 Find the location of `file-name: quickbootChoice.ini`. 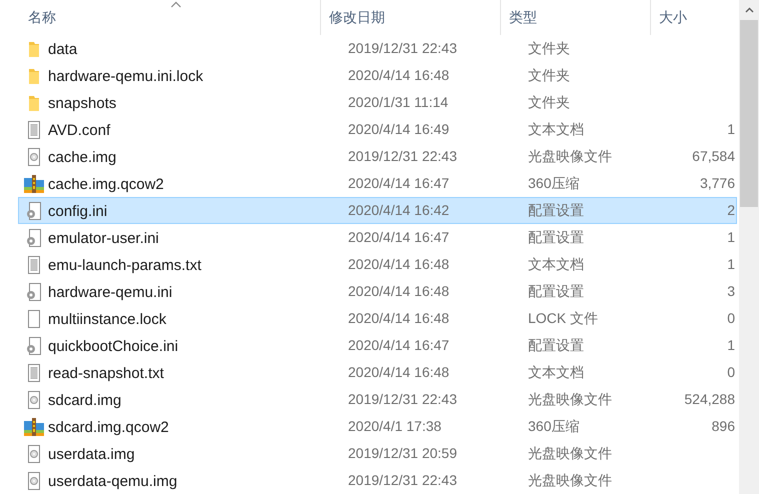

file-name: quickbootChoice.ini is located at coordinates (113, 346).